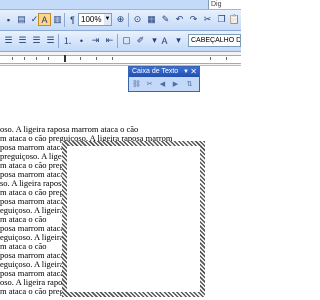 The image size is (320, 300). I want to click on previous-text-box-icon: ◀, so click(162, 83).